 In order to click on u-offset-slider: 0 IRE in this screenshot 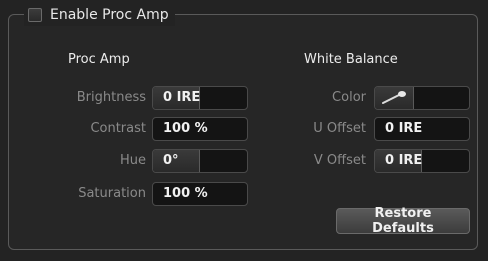, I will do `click(422, 129)`.